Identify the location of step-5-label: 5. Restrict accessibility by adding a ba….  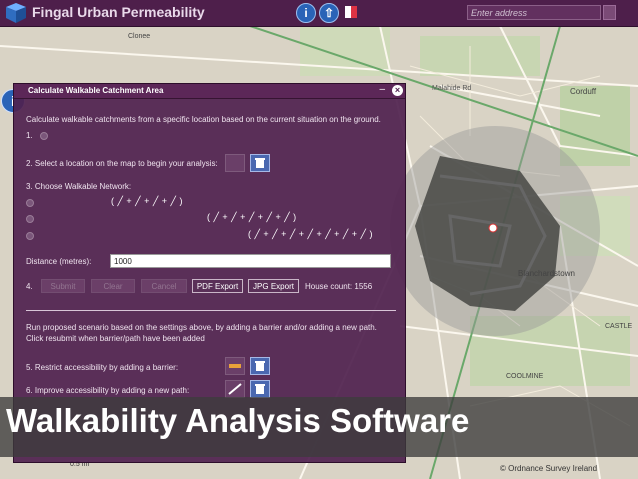
(102, 367).